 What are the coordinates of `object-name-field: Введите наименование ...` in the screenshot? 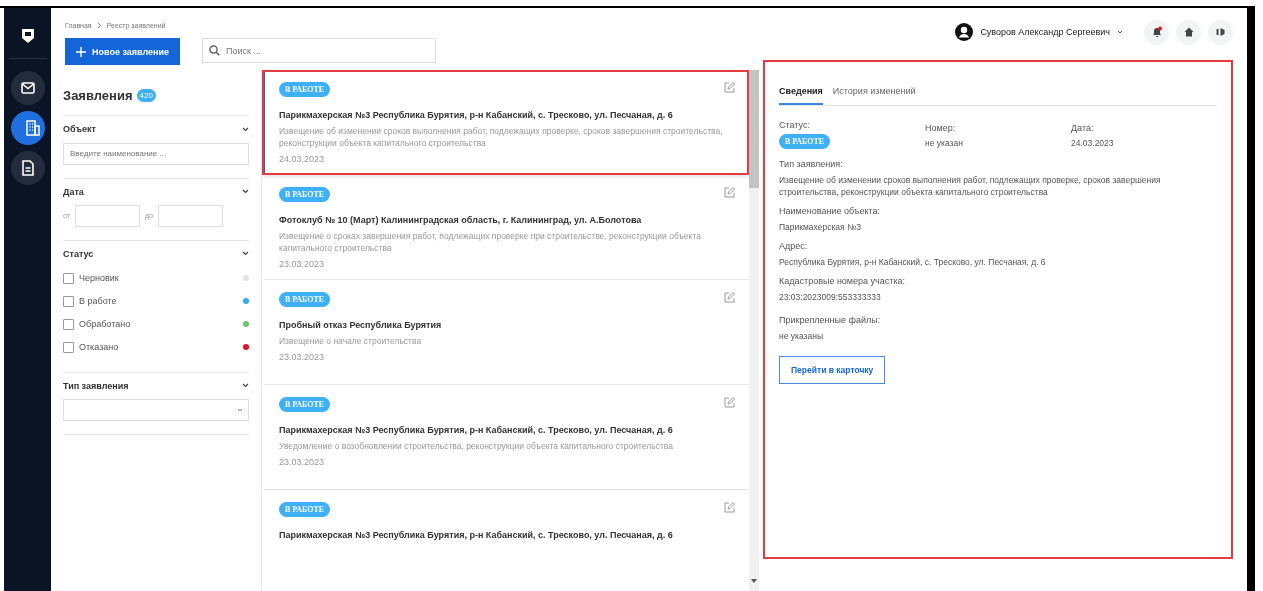 It's located at (156, 153).